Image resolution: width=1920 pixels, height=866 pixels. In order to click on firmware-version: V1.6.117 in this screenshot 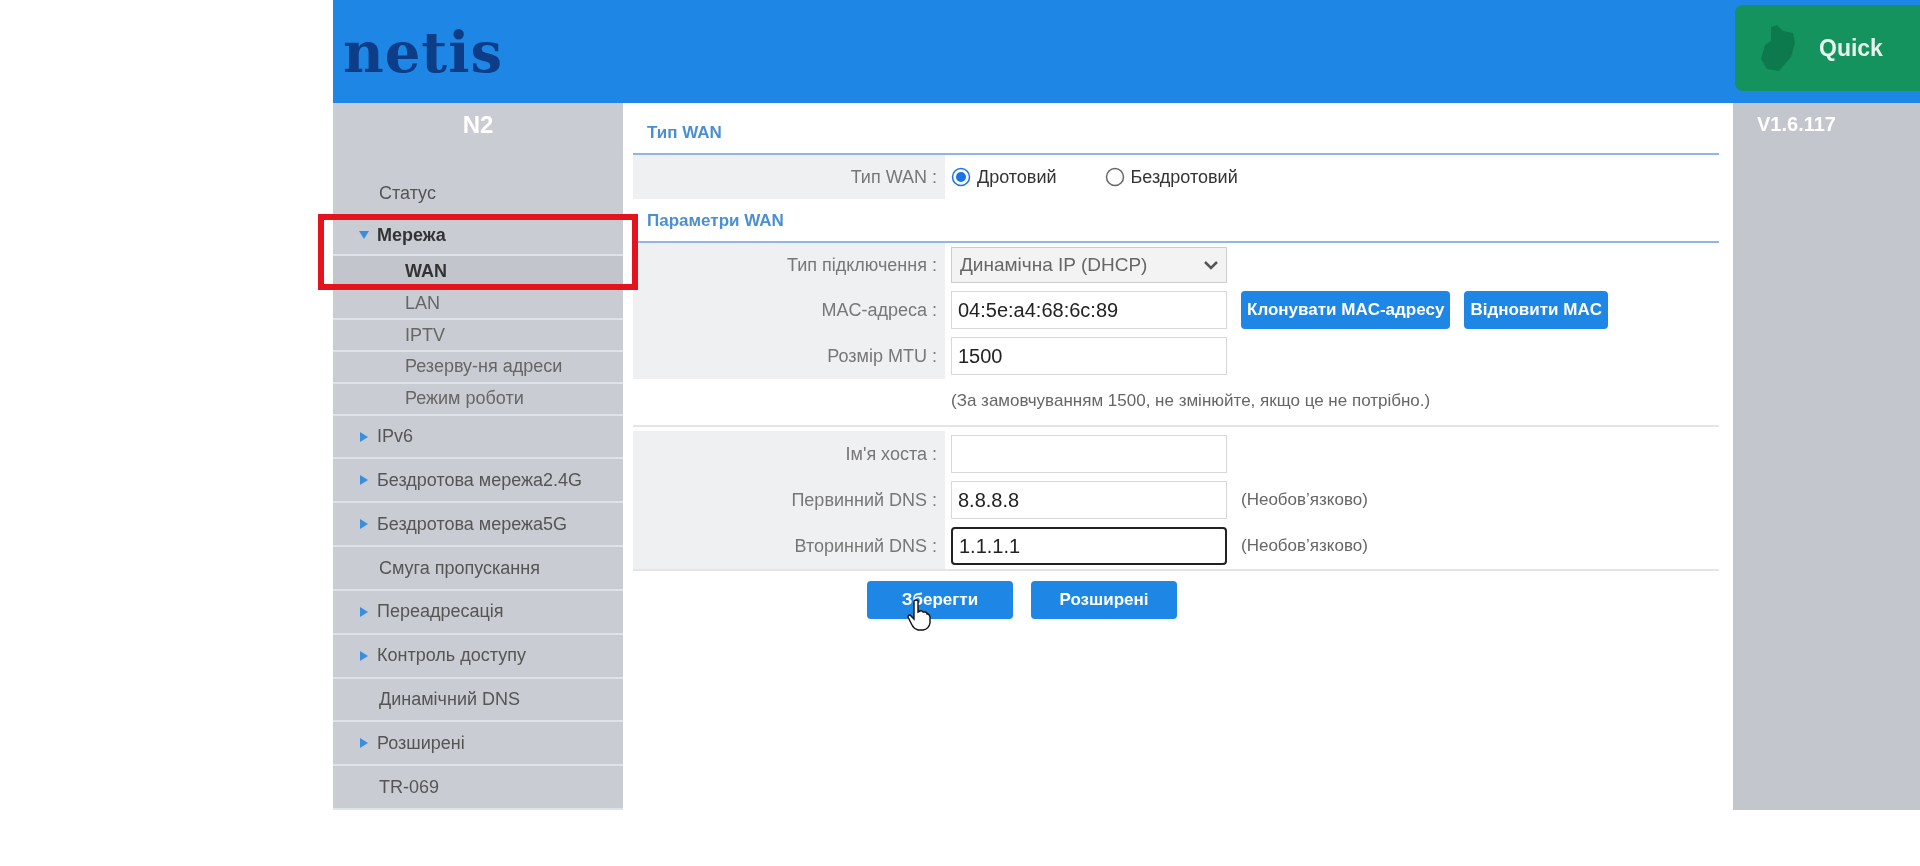, I will do `click(1796, 124)`.